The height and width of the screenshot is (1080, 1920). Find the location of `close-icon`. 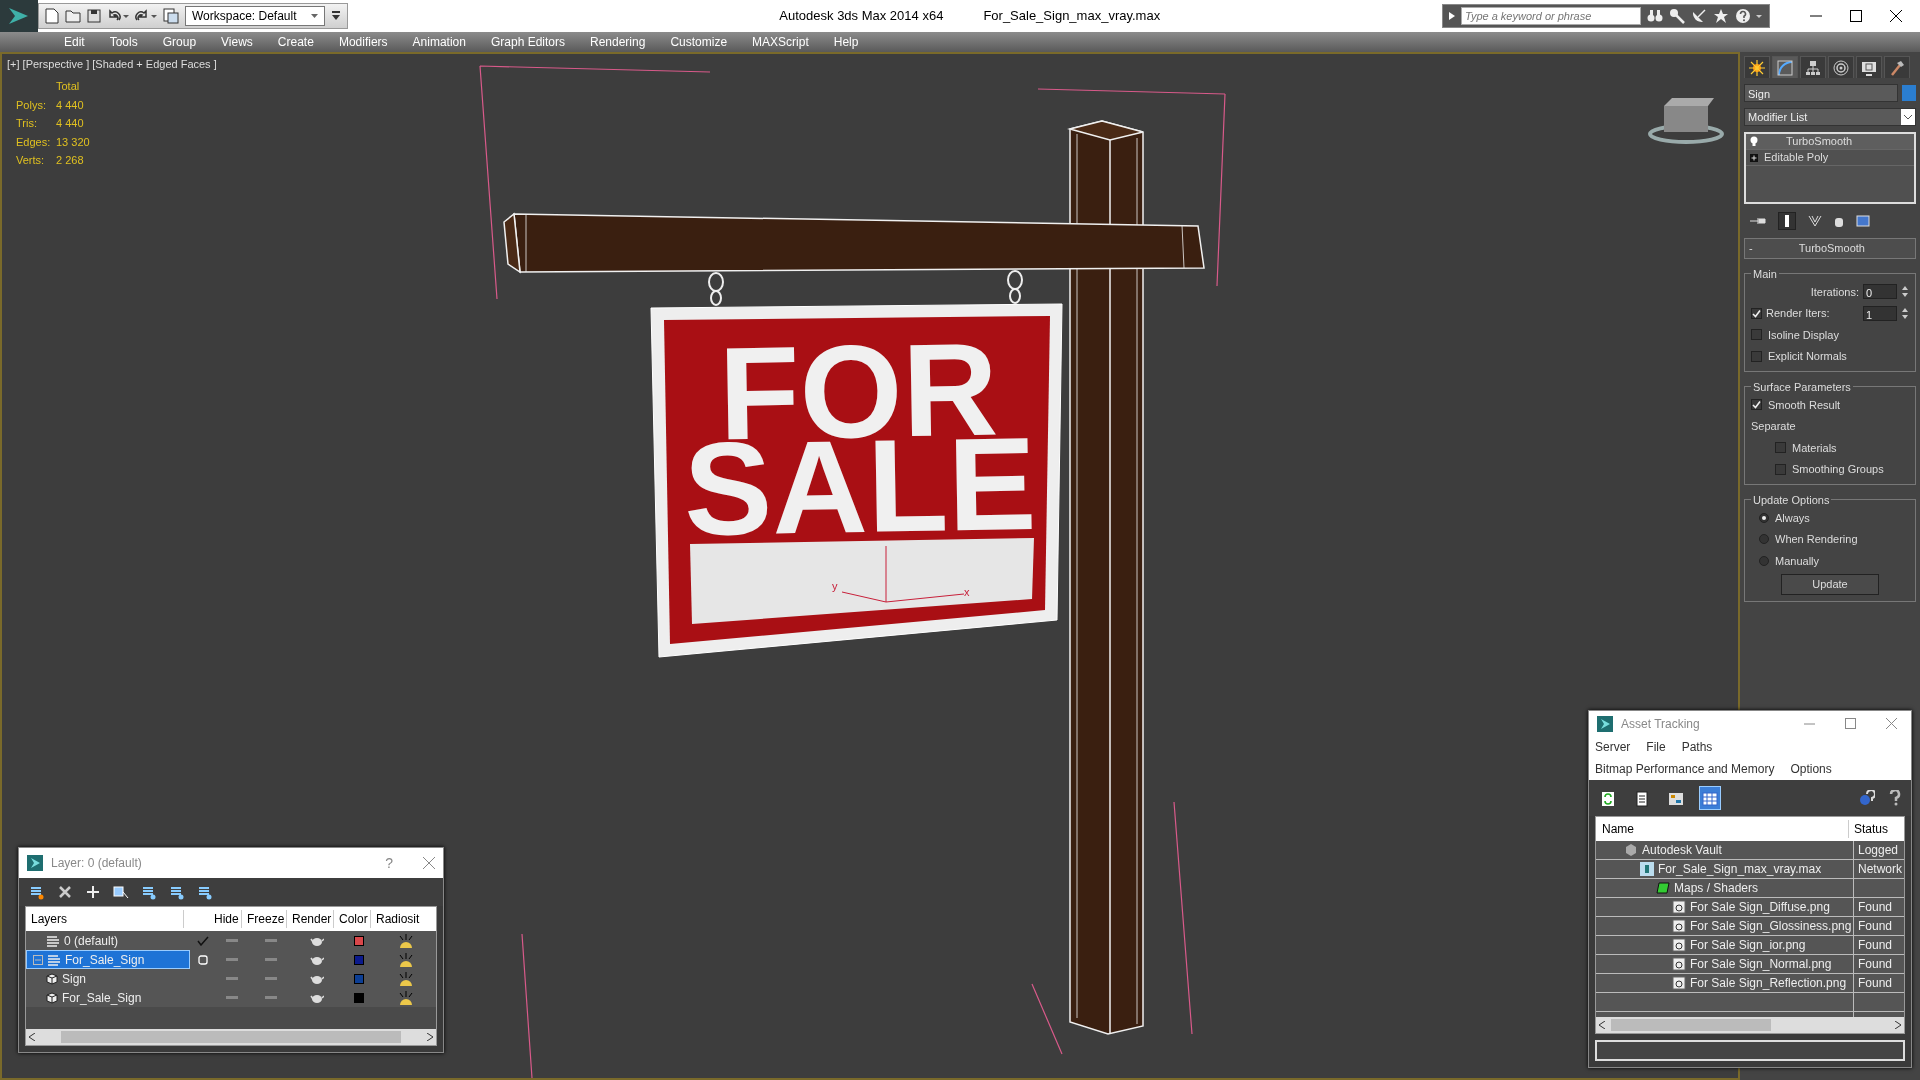

close-icon is located at coordinates (1896, 16).